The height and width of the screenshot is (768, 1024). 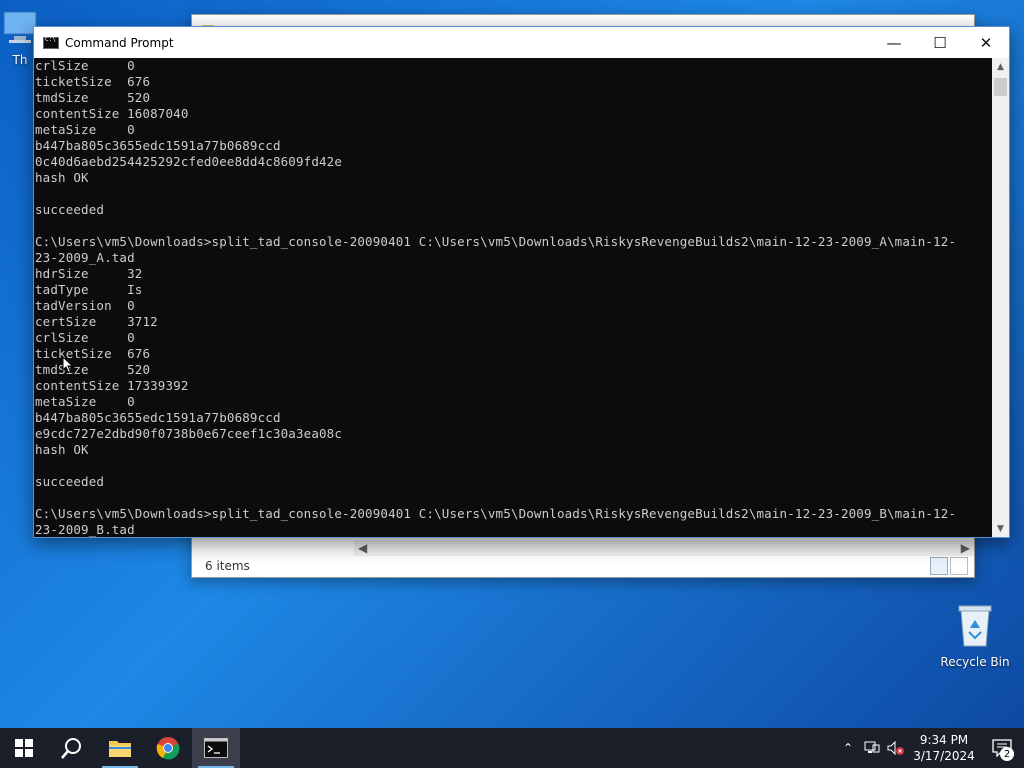 What do you see at coordinates (227, 566) in the screenshot?
I see `item-count: 6 items` at bounding box center [227, 566].